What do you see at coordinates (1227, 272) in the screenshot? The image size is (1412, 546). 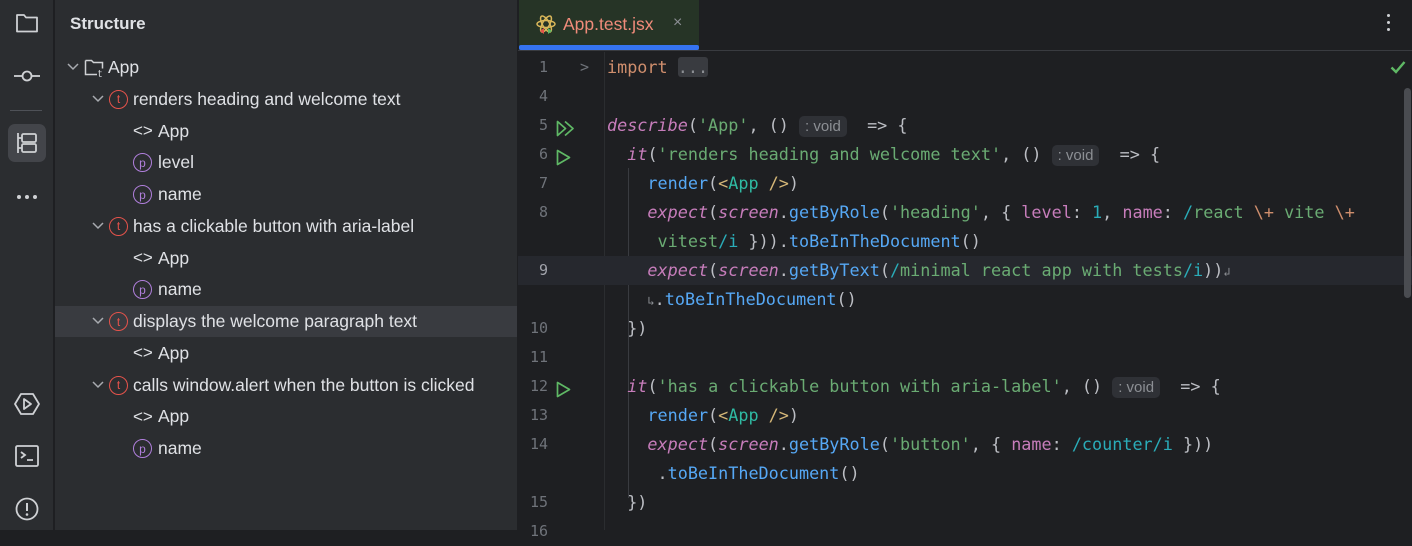 I see `code-token: ↲` at bounding box center [1227, 272].